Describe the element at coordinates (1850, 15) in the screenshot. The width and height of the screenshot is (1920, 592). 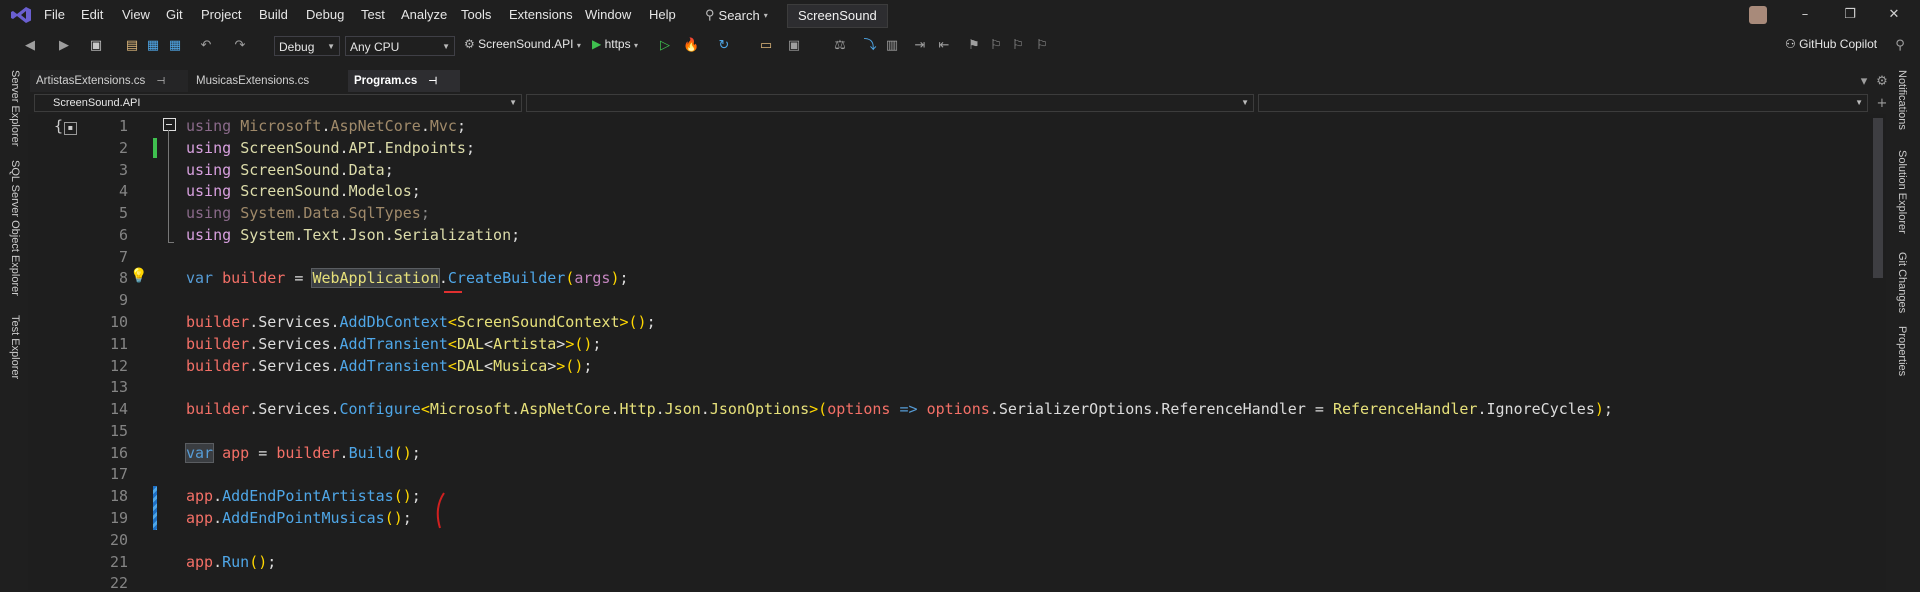
I see `restore-icon: ❐` at that location.